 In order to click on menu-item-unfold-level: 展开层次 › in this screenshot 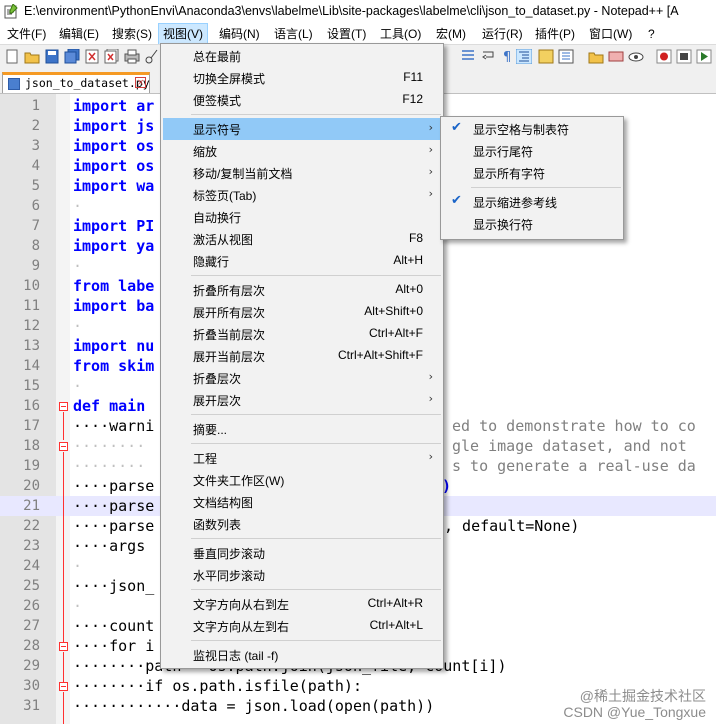, I will do `click(302, 400)`.